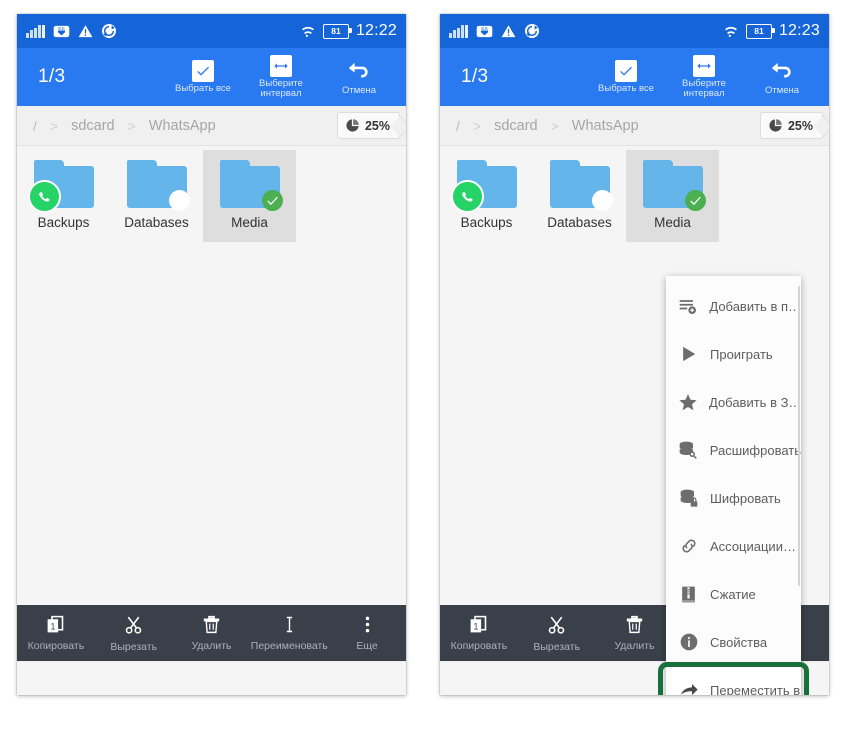 The image size is (846, 729). Describe the element at coordinates (478, 624) in the screenshot. I see `copy-icon: 1` at that location.